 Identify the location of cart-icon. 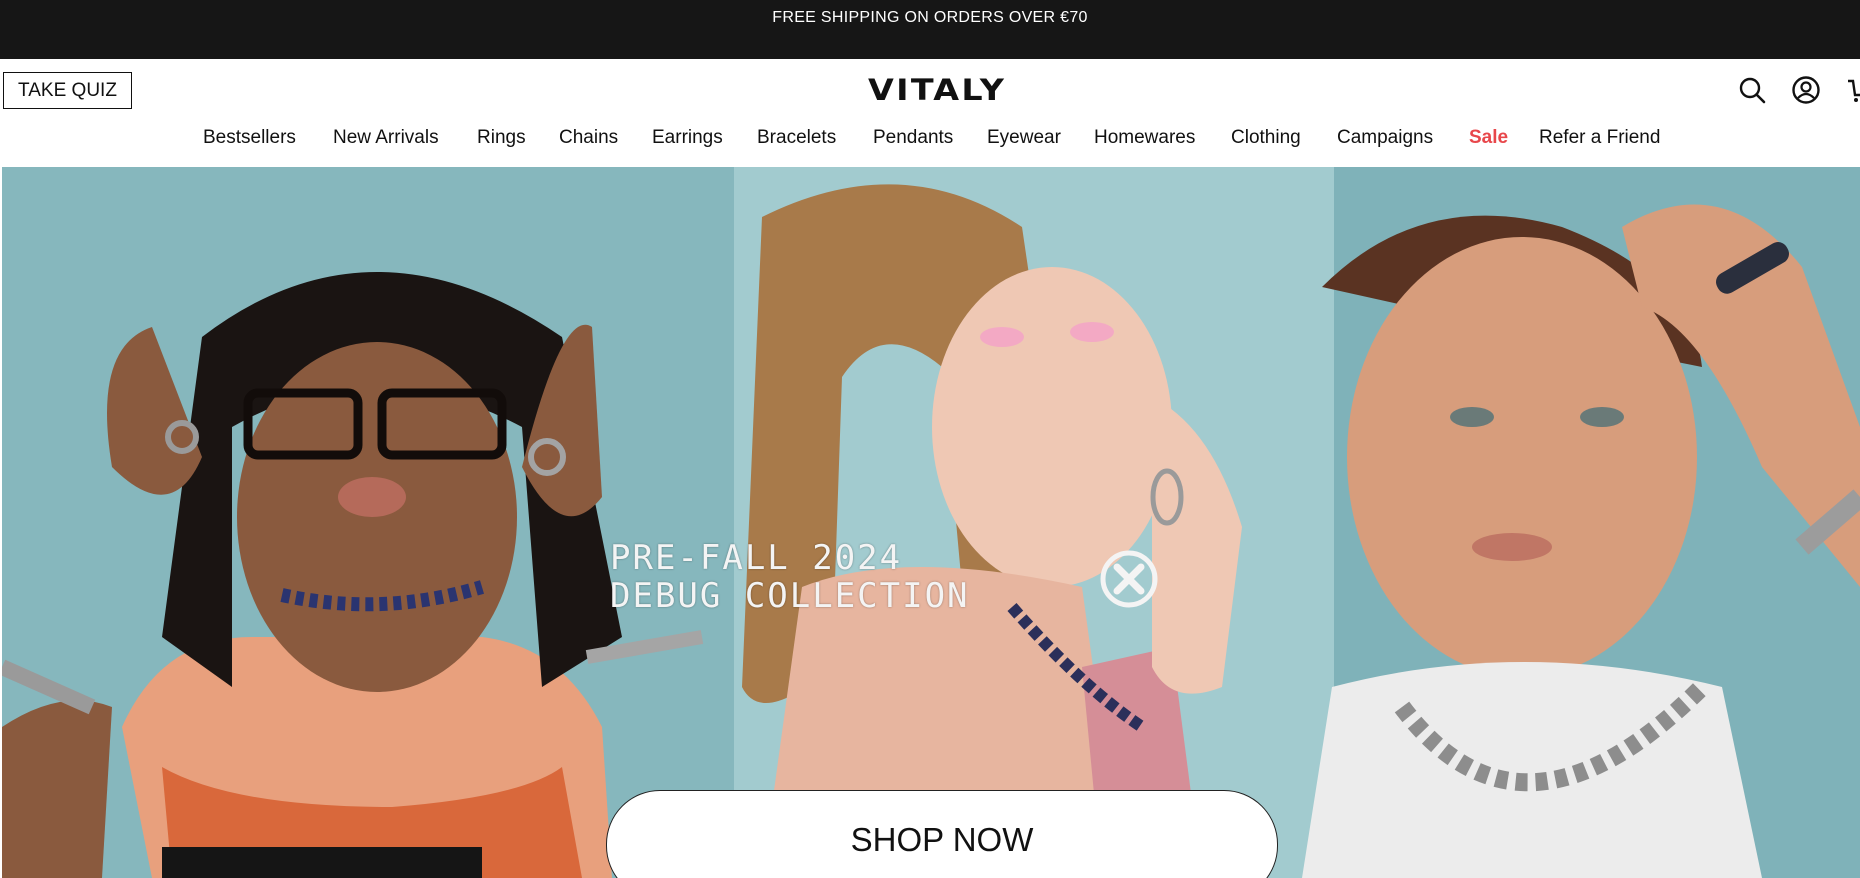
(1853, 90).